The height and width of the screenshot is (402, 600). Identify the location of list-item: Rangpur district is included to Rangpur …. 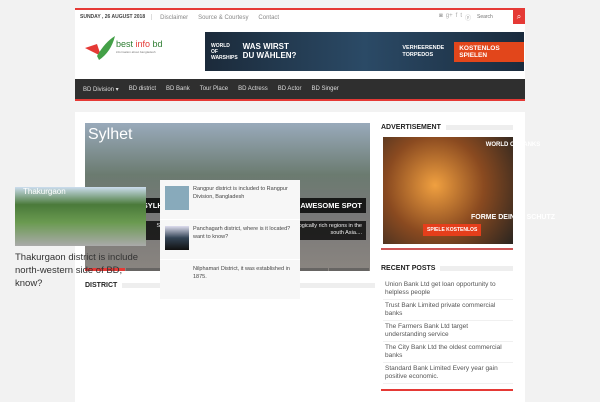
(230, 200).